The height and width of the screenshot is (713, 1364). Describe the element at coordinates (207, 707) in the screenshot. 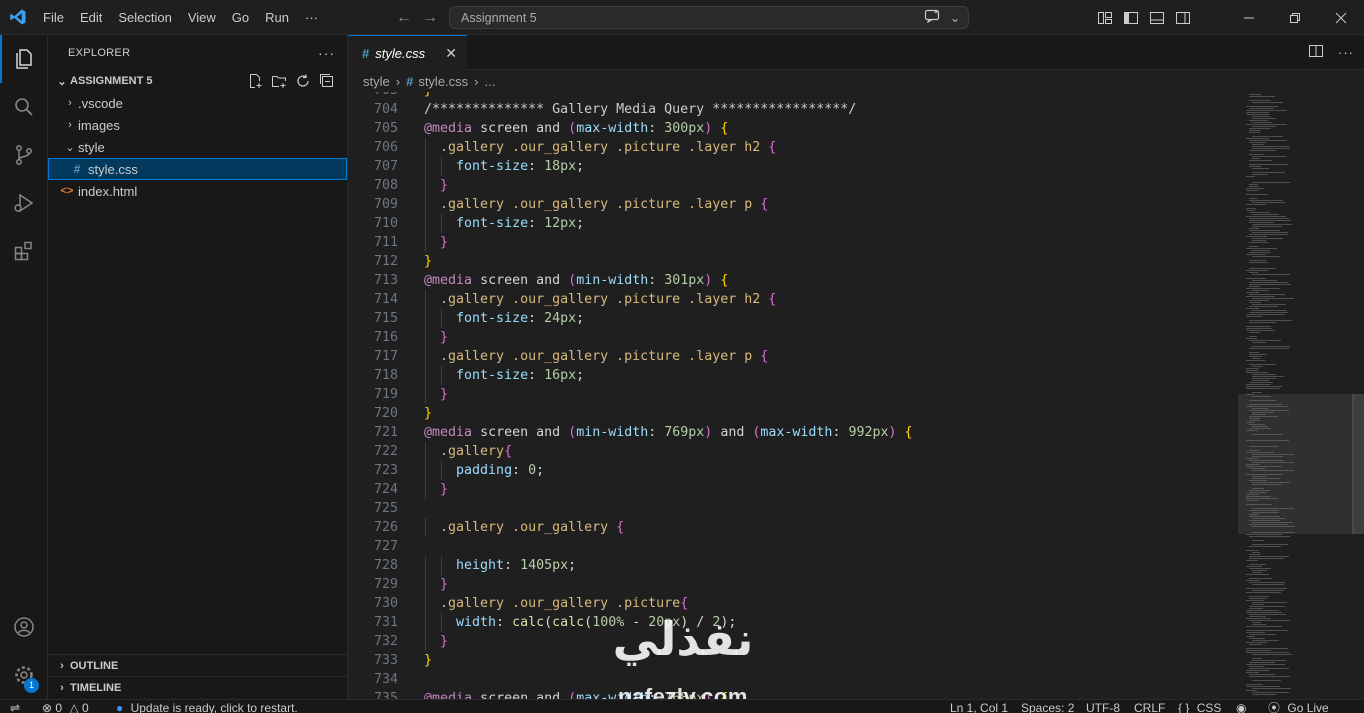

I see `update-notice: ● Update is ready, click to restart.` at that location.